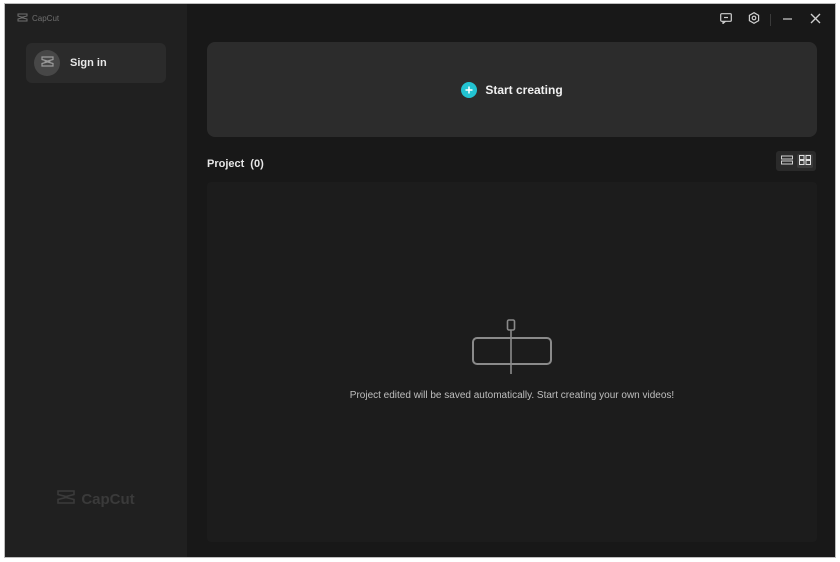  What do you see at coordinates (226, 164) in the screenshot?
I see `project-title: Project` at bounding box center [226, 164].